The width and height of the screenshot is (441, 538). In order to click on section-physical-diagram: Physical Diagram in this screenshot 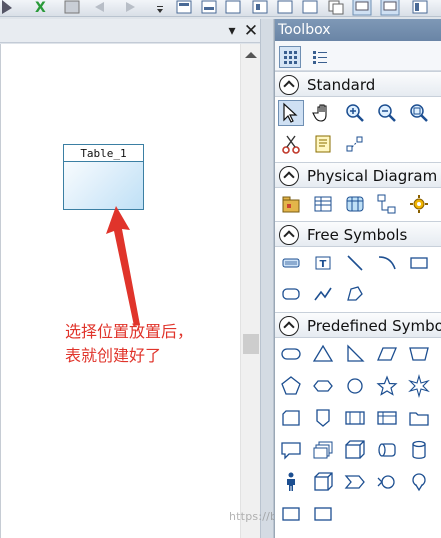, I will do `click(358, 175)`.